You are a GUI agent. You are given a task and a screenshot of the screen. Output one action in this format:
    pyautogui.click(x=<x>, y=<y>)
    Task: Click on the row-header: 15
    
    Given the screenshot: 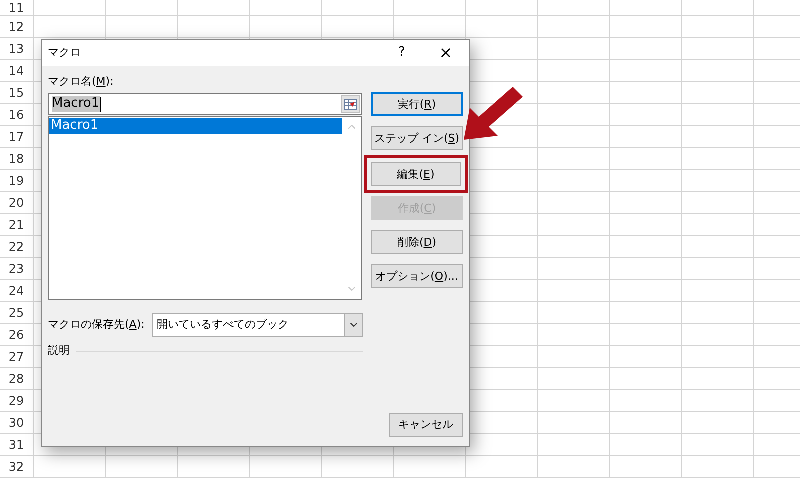 What is the action you would take?
    pyautogui.click(x=16, y=93)
    